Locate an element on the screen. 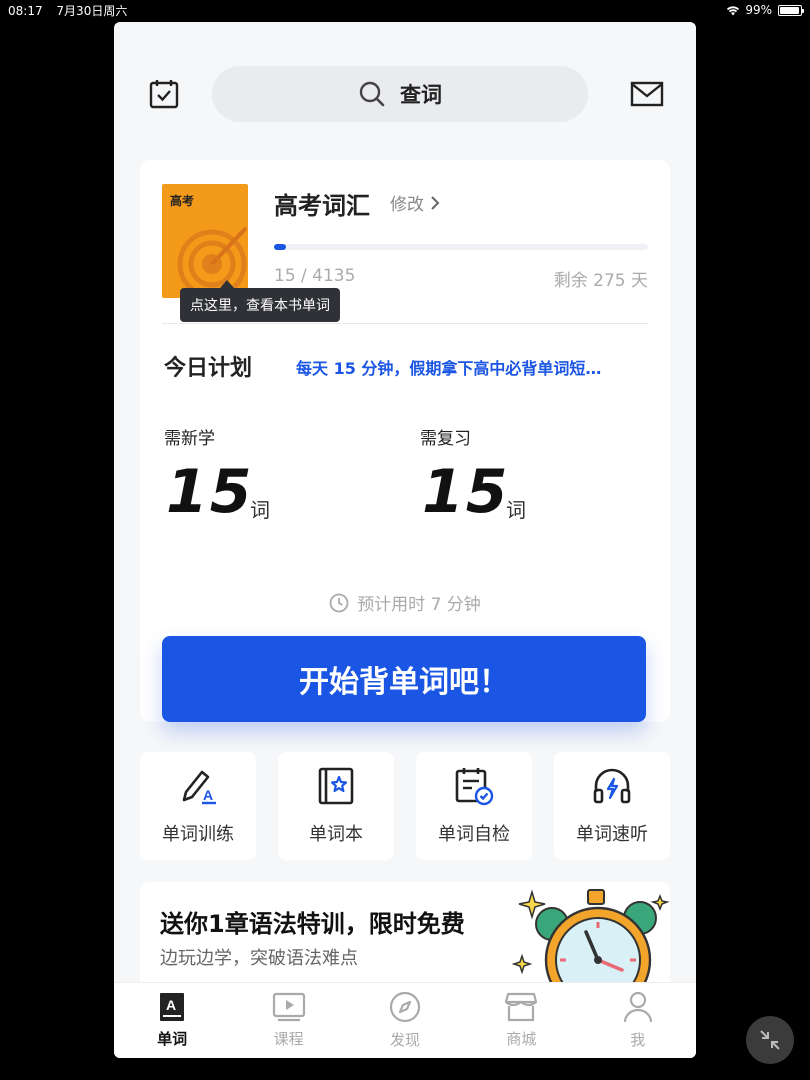  book-title: 高考词汇 is located at coordinates (322, 206).